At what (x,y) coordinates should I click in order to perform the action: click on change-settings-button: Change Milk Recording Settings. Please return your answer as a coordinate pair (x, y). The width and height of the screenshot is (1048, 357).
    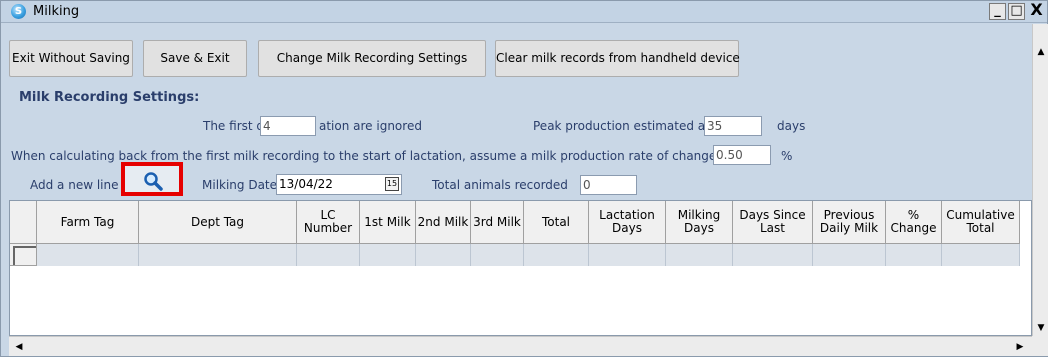
    Looking at the image, I should click on (372, 58).